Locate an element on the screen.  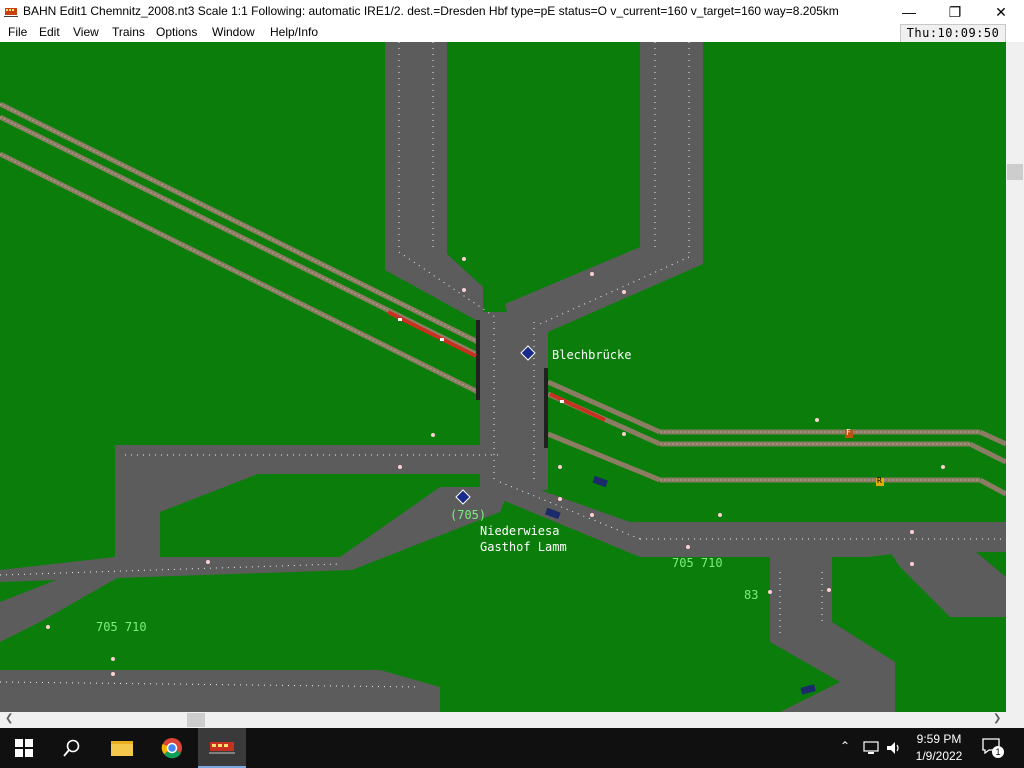
volume-icon is located at coordinates (894, 748).